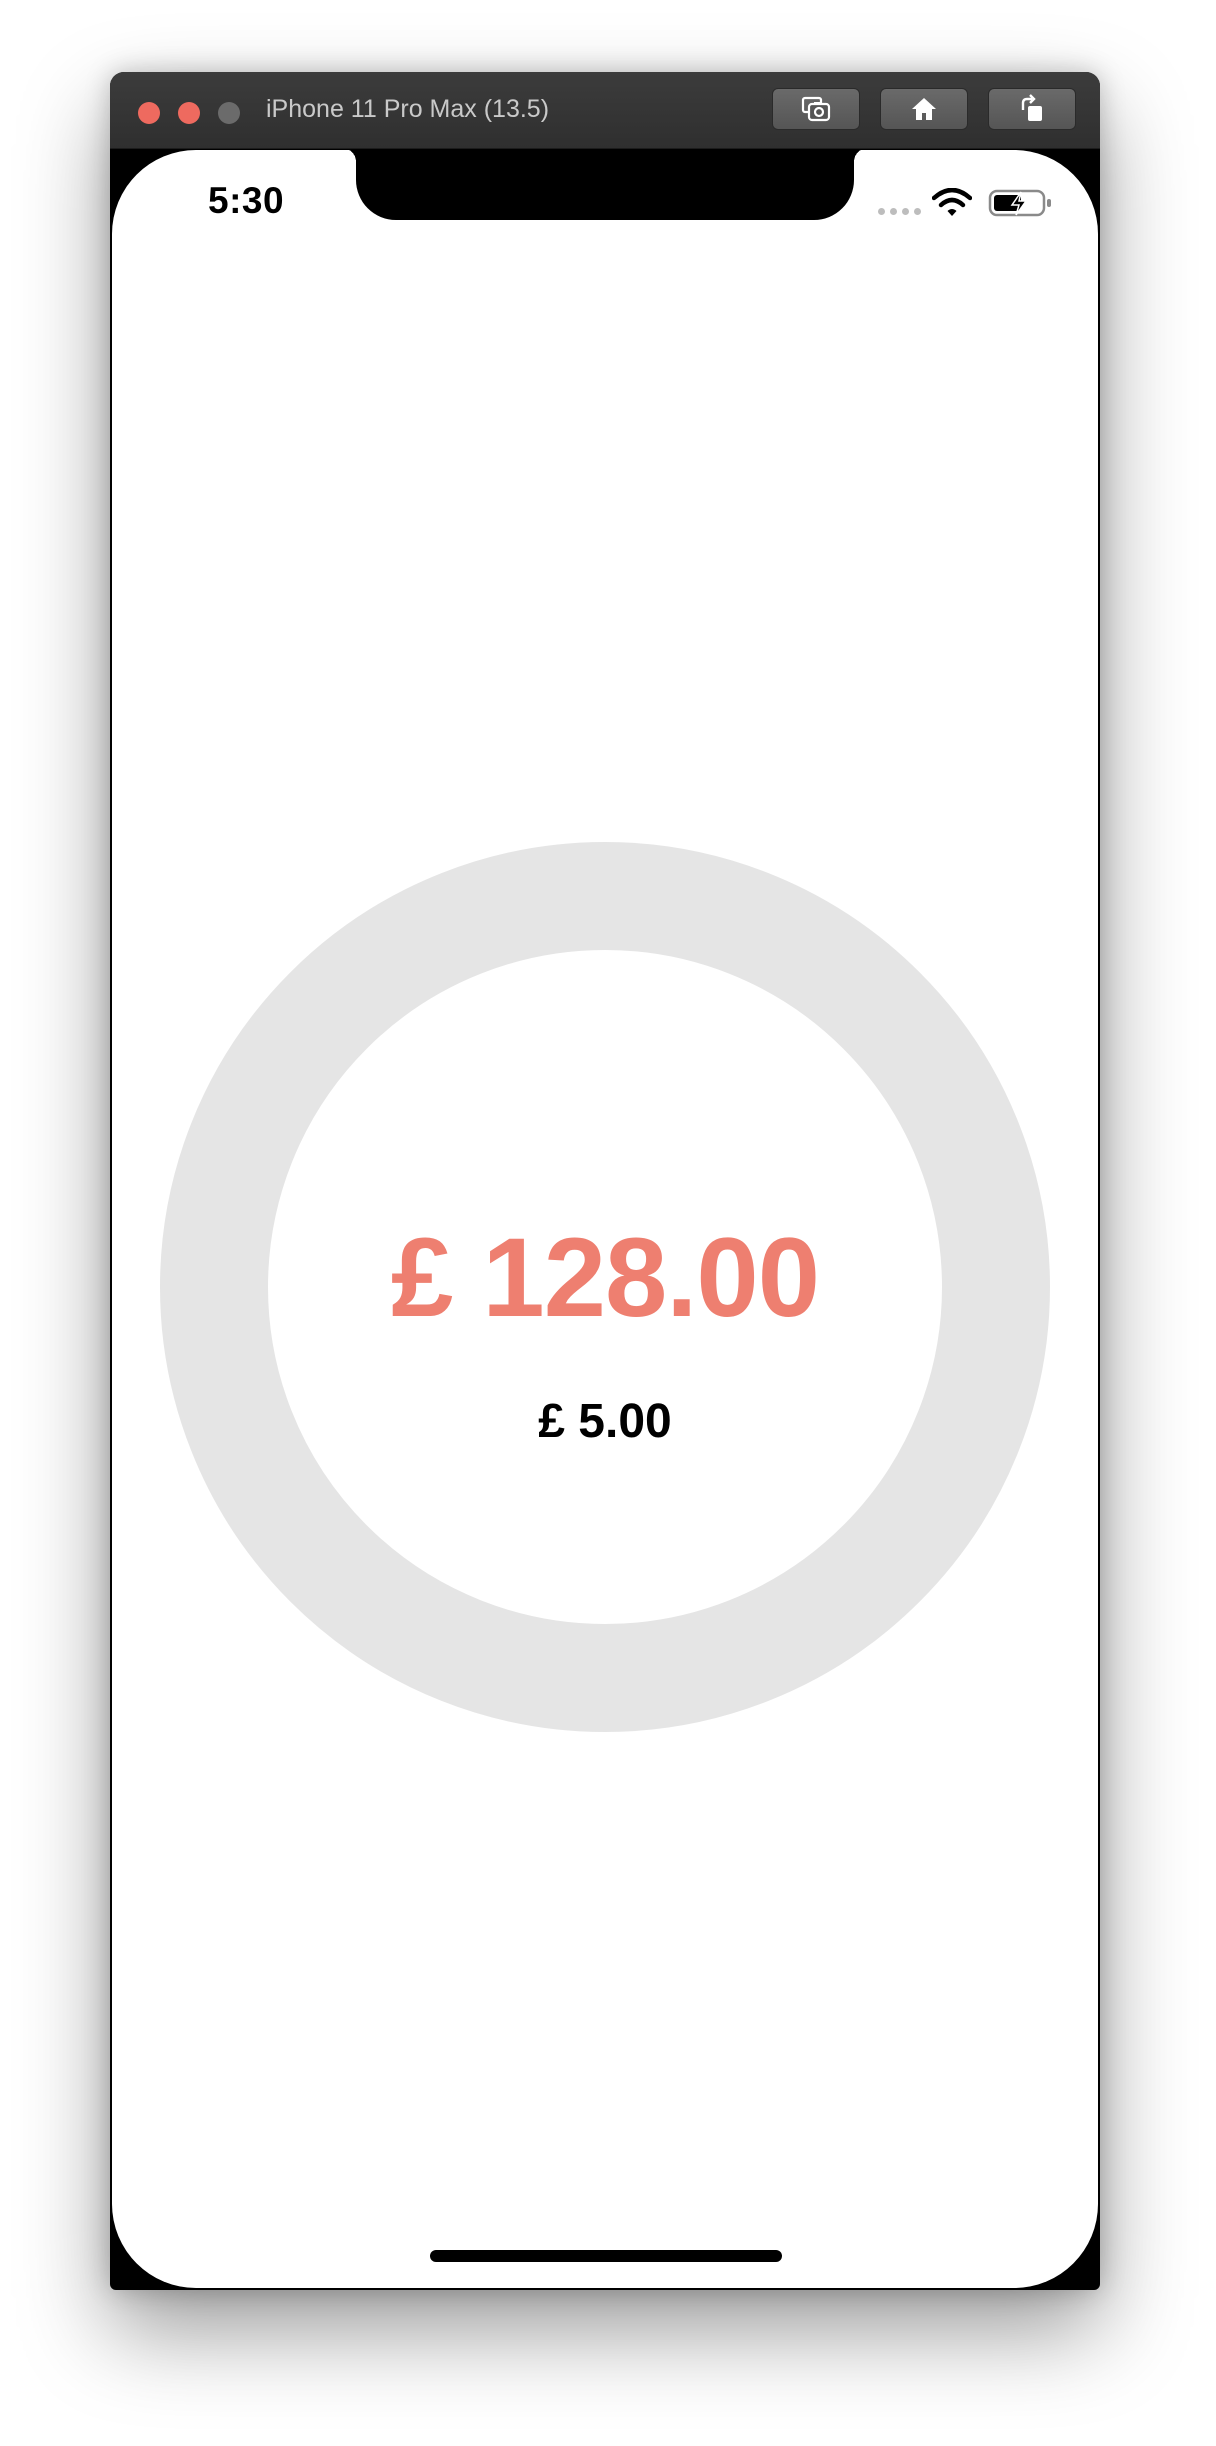 The width and height of the screenshot is (1216, 2446). I want to click on rotate-button, so click(1032, 109).